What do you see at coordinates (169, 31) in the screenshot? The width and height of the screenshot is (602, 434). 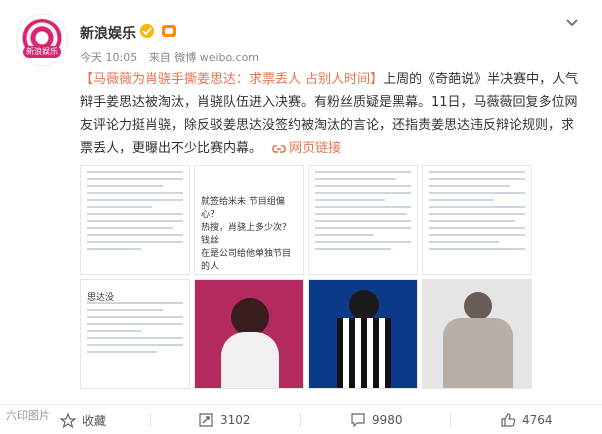 I see `vip-badge-icon` at bounding box center [169, 31].